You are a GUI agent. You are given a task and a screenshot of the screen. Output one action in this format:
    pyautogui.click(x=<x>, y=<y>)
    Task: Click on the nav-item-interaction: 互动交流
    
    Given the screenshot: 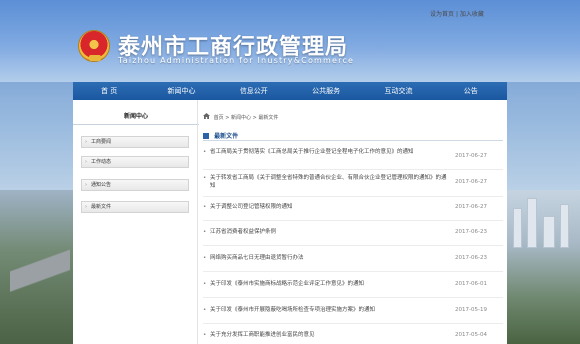 What is the action you would take?
    pyautogui.click(x=398, y=91)
    